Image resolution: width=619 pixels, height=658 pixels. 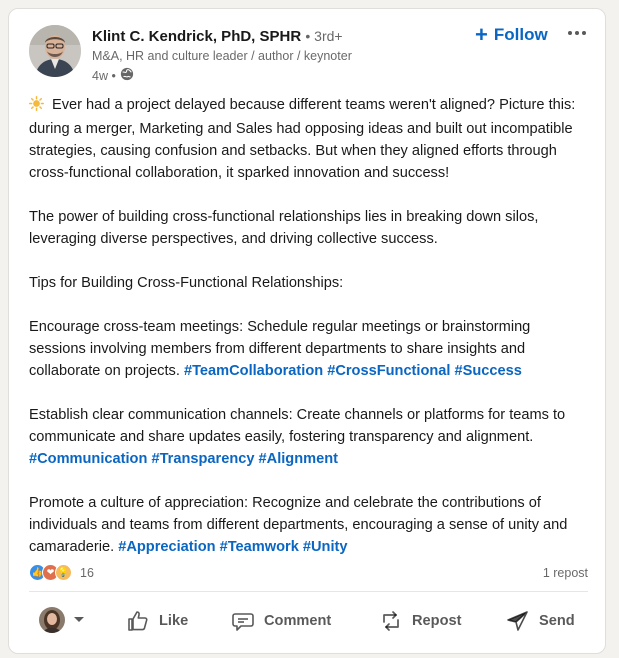 What do you see at coordinates (259, 547) in the screenshot?
I see `hashtag-link: #Teamwork` at bounding box center [259, 547].